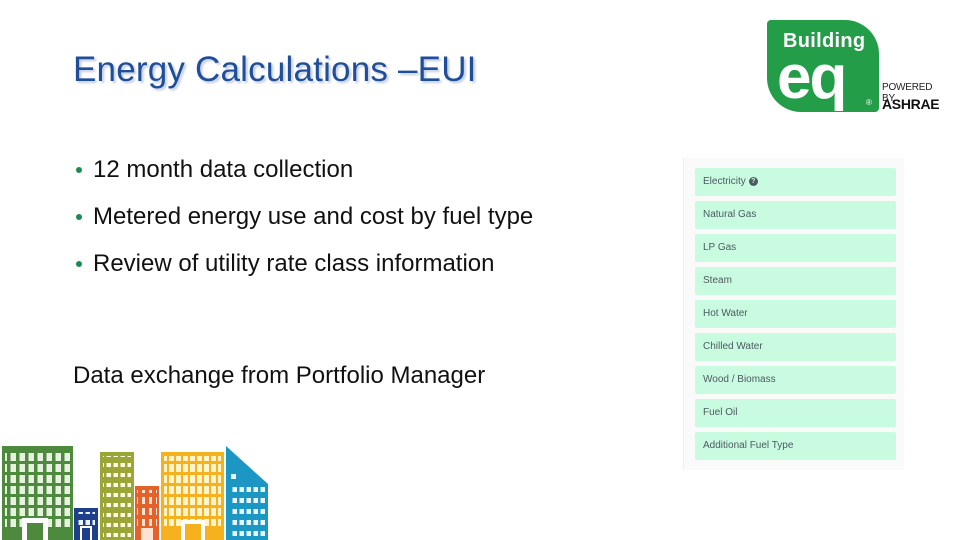 This screenshot has width=960, height=540. I want to click on building-blue, so click(247, 493).